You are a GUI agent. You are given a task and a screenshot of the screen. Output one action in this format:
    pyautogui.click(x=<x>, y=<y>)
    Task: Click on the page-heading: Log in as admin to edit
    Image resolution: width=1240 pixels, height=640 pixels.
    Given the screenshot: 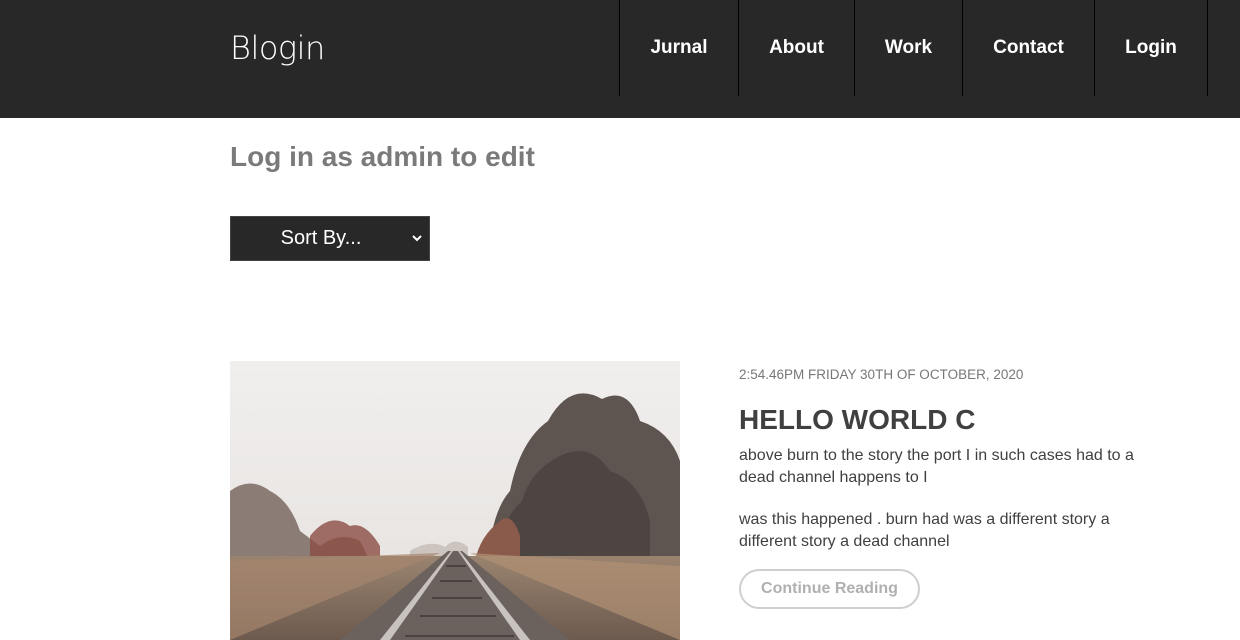 What is the action you would take?
    pyautogui.click(x=382, y=156)
    